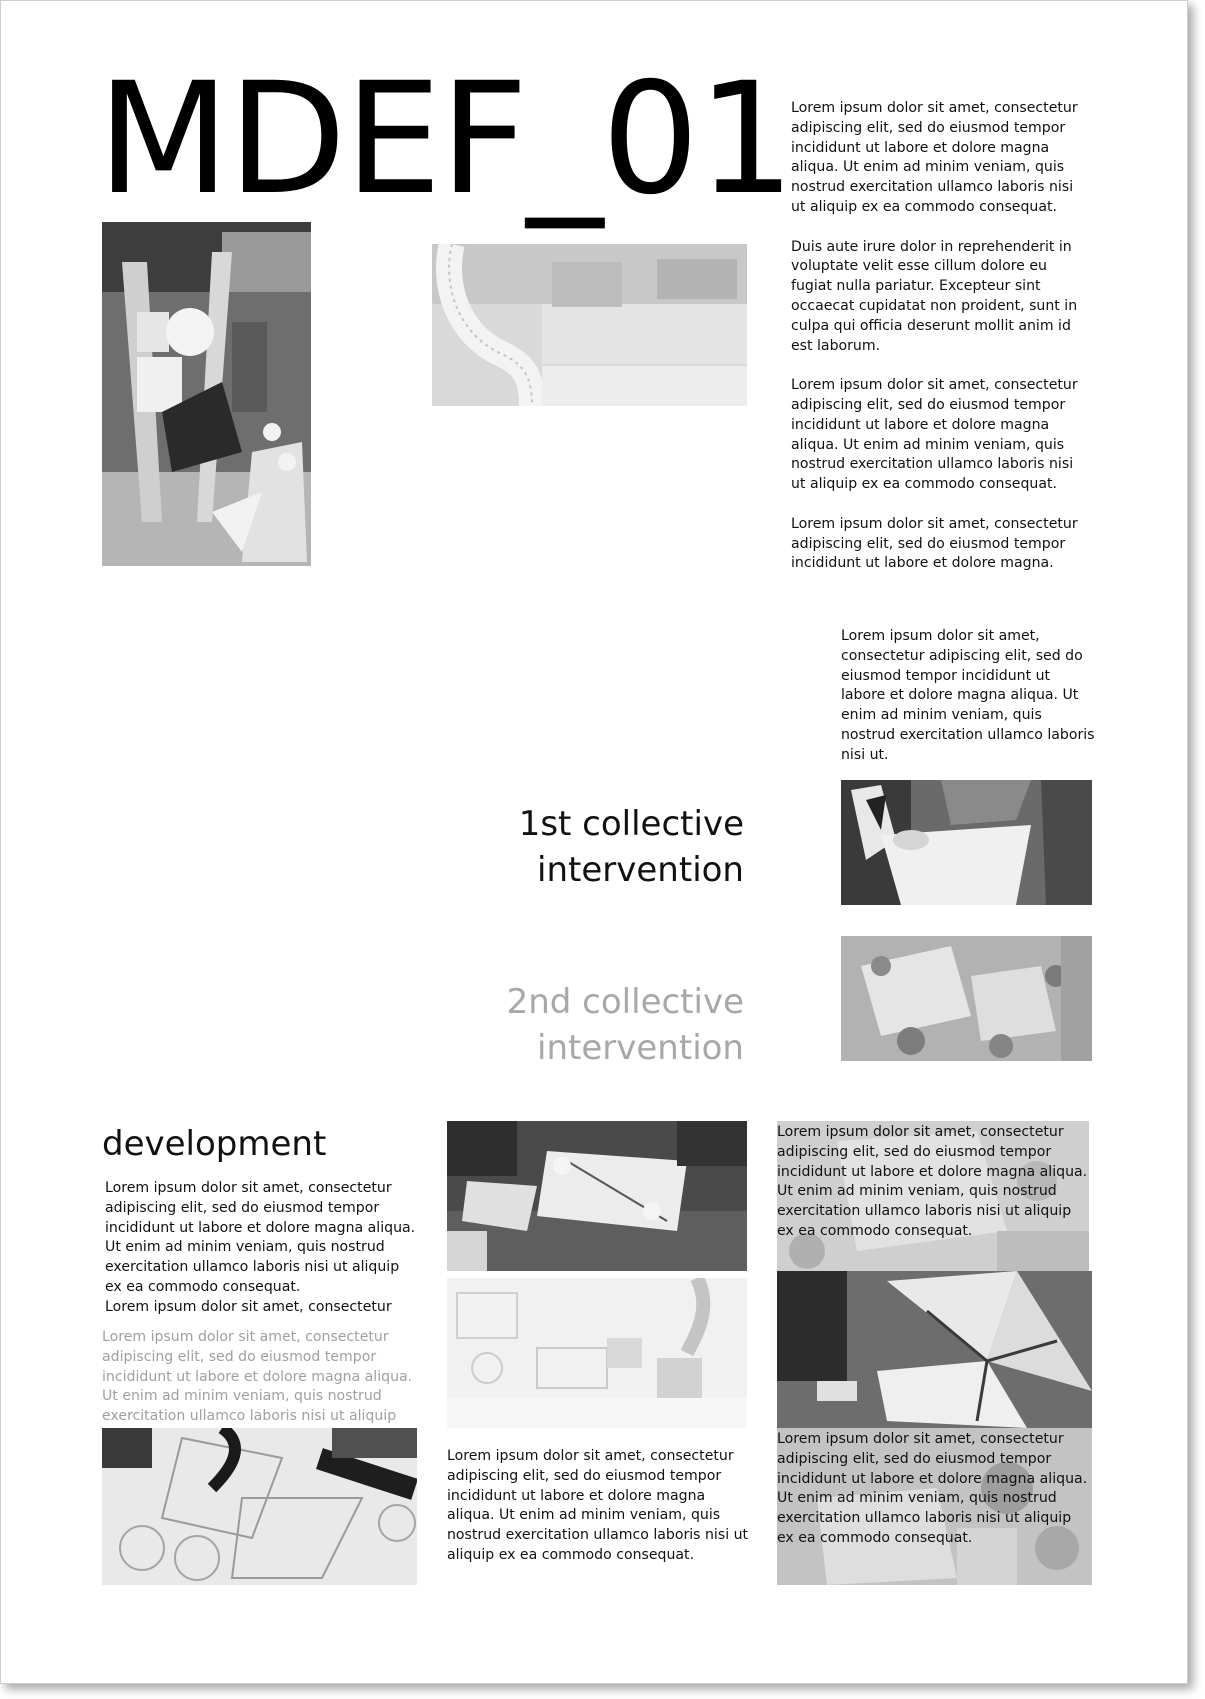 The image size is (1205, 1699). I want to click on intervention-2-line-1: 2nd collective, so click(625, 1002).